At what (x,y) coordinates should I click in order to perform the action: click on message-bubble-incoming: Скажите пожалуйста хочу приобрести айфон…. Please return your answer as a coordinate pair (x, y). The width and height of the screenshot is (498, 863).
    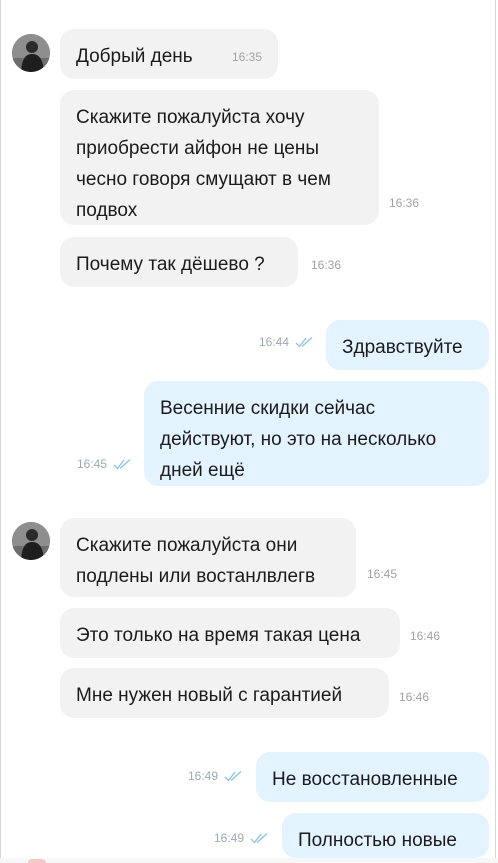
    Looking at the image, I should click on (219, 157).